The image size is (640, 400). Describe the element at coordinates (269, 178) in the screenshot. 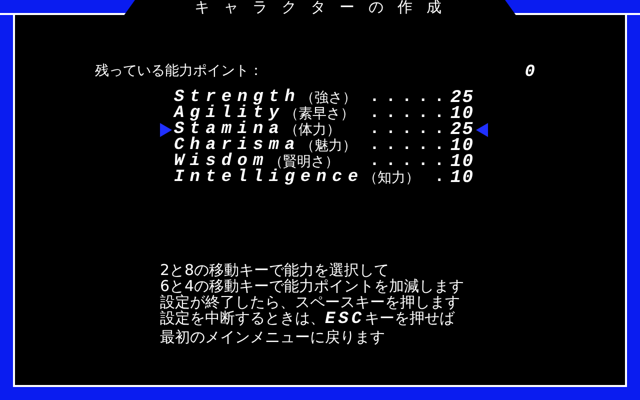

I see `stat-name: Intelligence` at that location.